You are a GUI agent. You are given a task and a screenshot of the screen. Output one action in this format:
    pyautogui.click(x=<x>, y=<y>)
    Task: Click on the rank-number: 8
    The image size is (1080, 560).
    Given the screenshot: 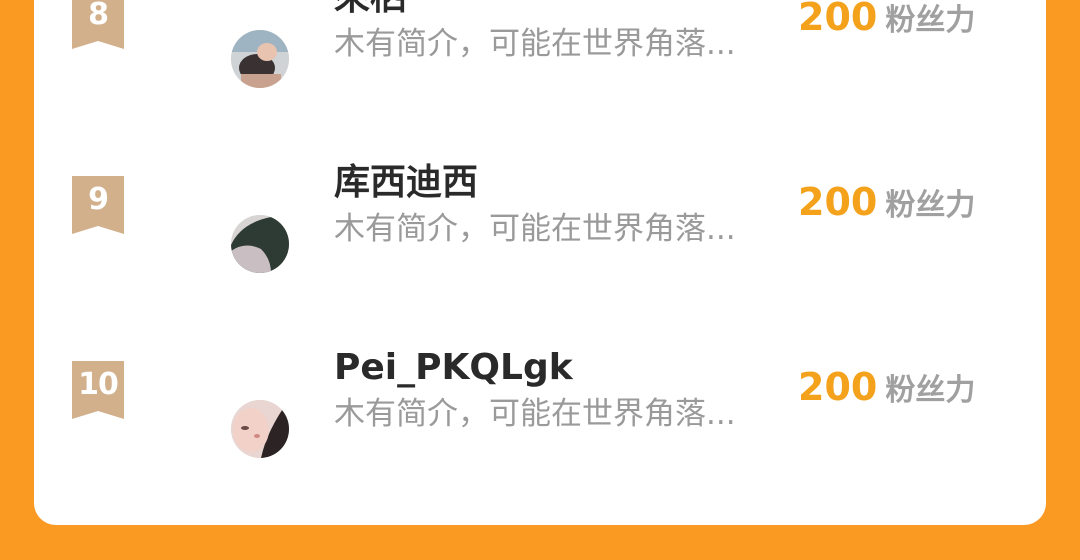 What is the action you would take?
    pyautogui.click(x=98, y=16)
    